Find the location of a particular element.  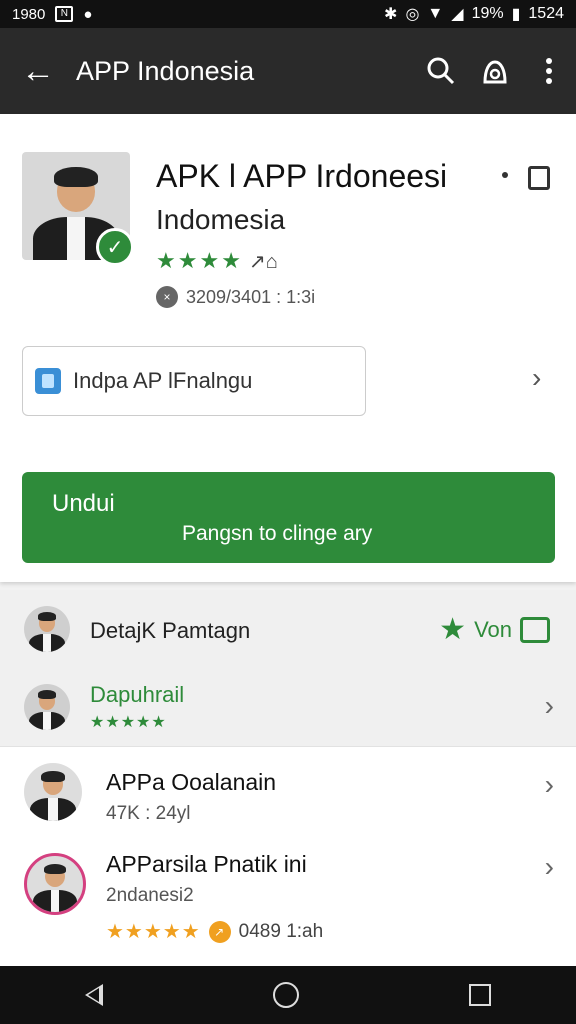

list-item-subtitle: 47K : 24yl is located at coordinates (148, 813).